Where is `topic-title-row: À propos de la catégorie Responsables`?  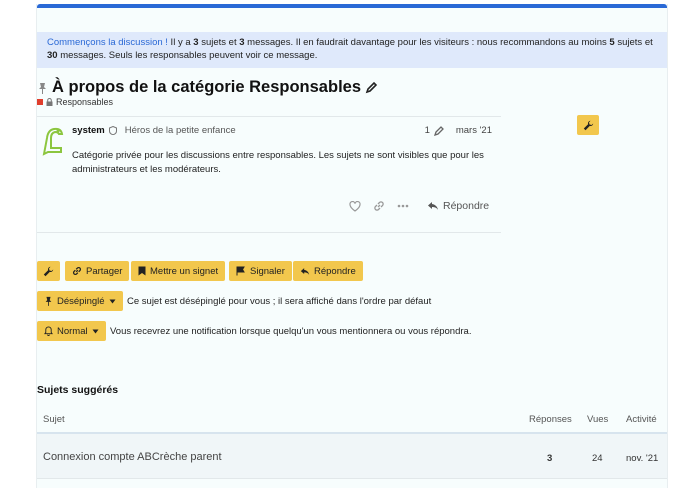
topic-title-row: À propos de la catégorie Responsables is located at coordinates (207, 87).